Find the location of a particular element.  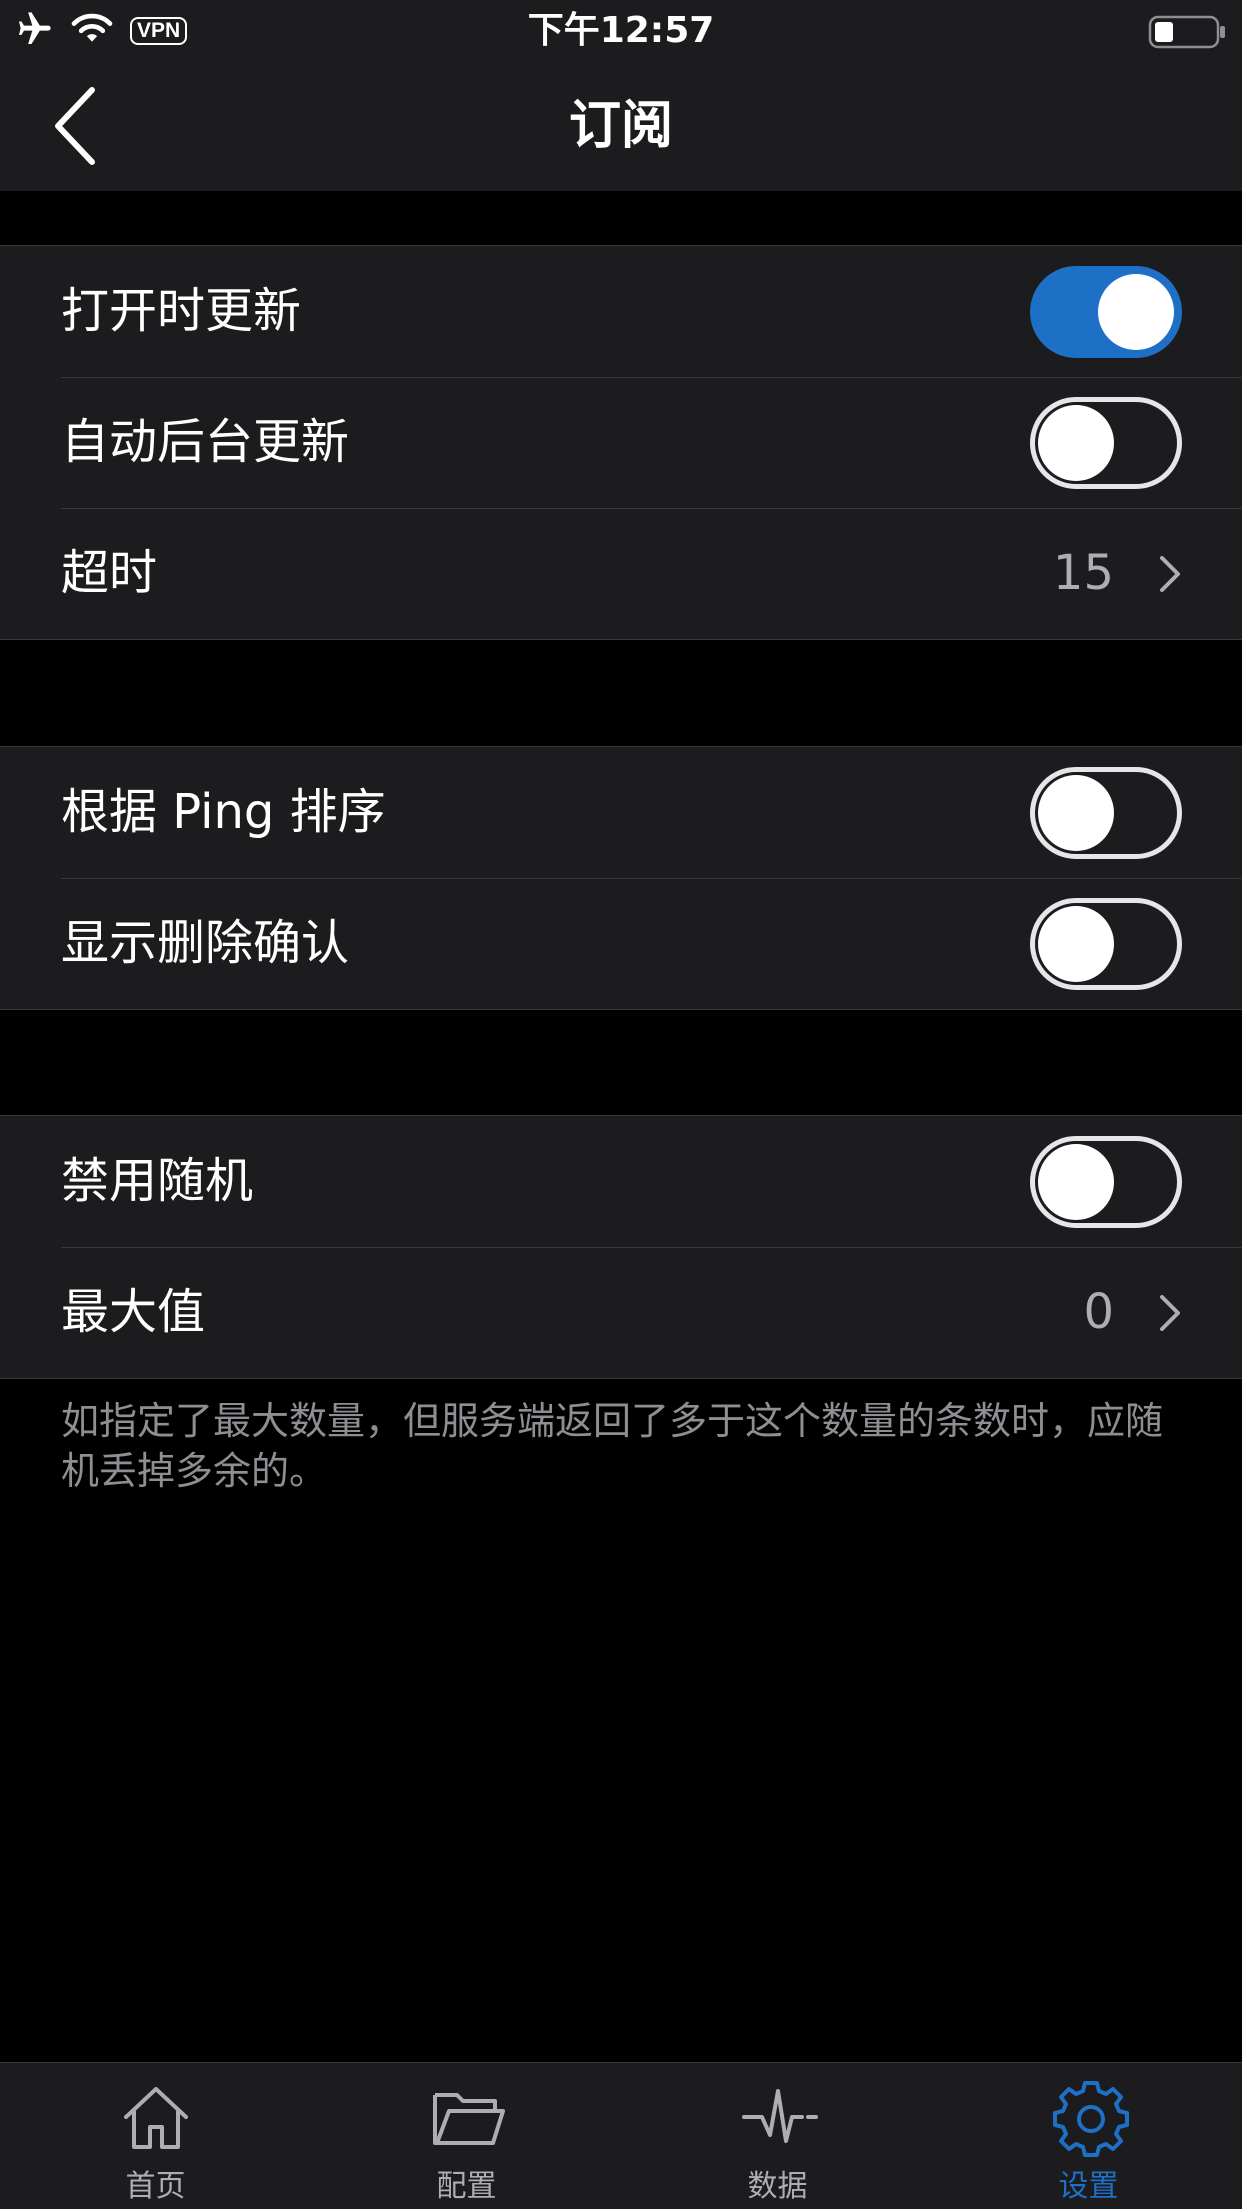

sort-by-ping-toggle is located at coordinates (1106, 813).